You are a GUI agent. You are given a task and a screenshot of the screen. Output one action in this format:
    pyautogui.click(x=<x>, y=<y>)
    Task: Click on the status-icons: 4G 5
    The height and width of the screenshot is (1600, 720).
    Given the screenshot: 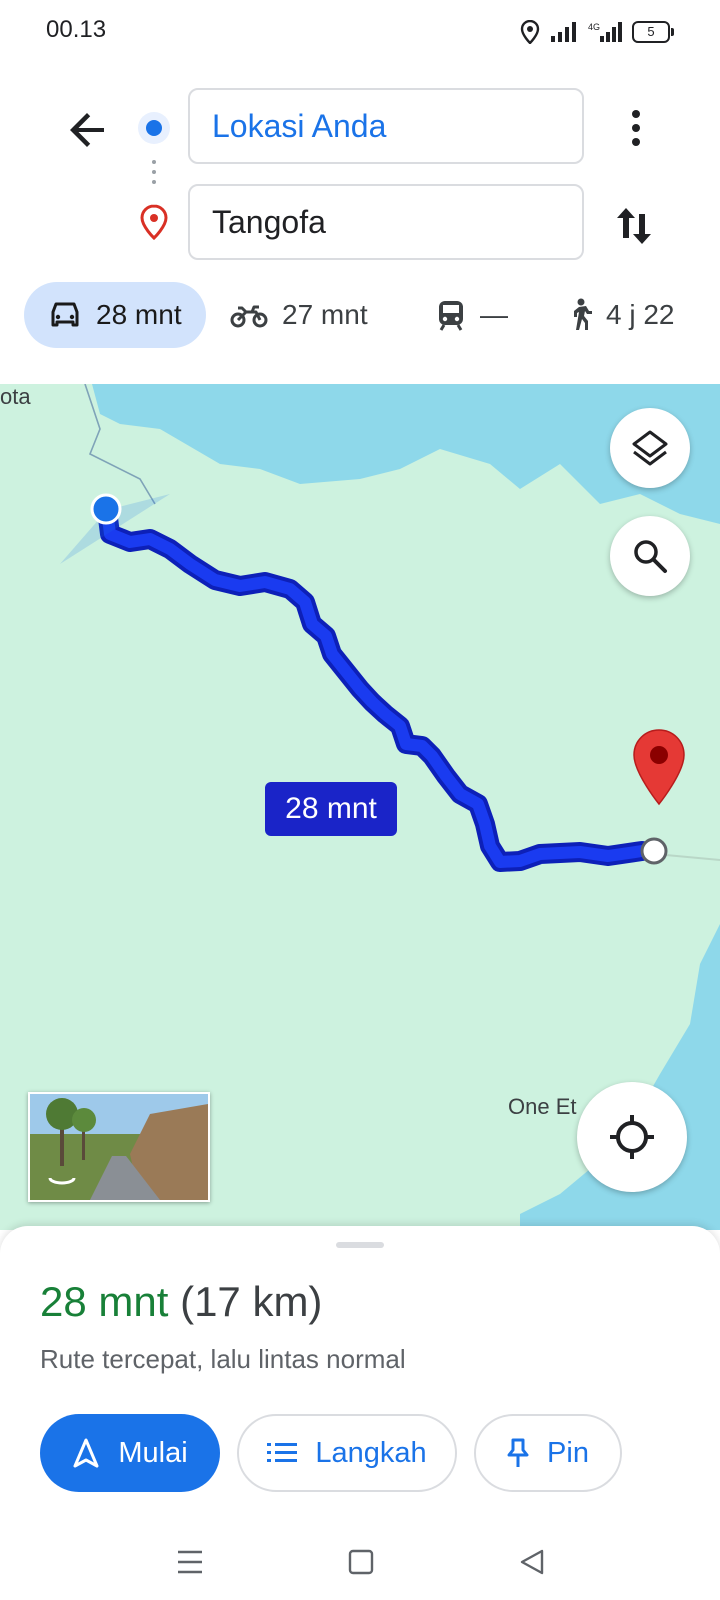 What is the action you would take?
    pyautogui.click(x=597, y=32)
    